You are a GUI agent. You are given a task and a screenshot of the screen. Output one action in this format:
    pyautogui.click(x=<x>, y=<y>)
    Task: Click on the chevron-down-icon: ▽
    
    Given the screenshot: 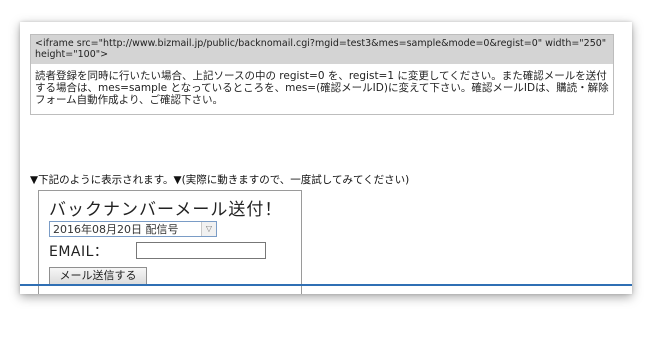 What is the action you would take?
    pyautogui.click(x=208, y=229)
    